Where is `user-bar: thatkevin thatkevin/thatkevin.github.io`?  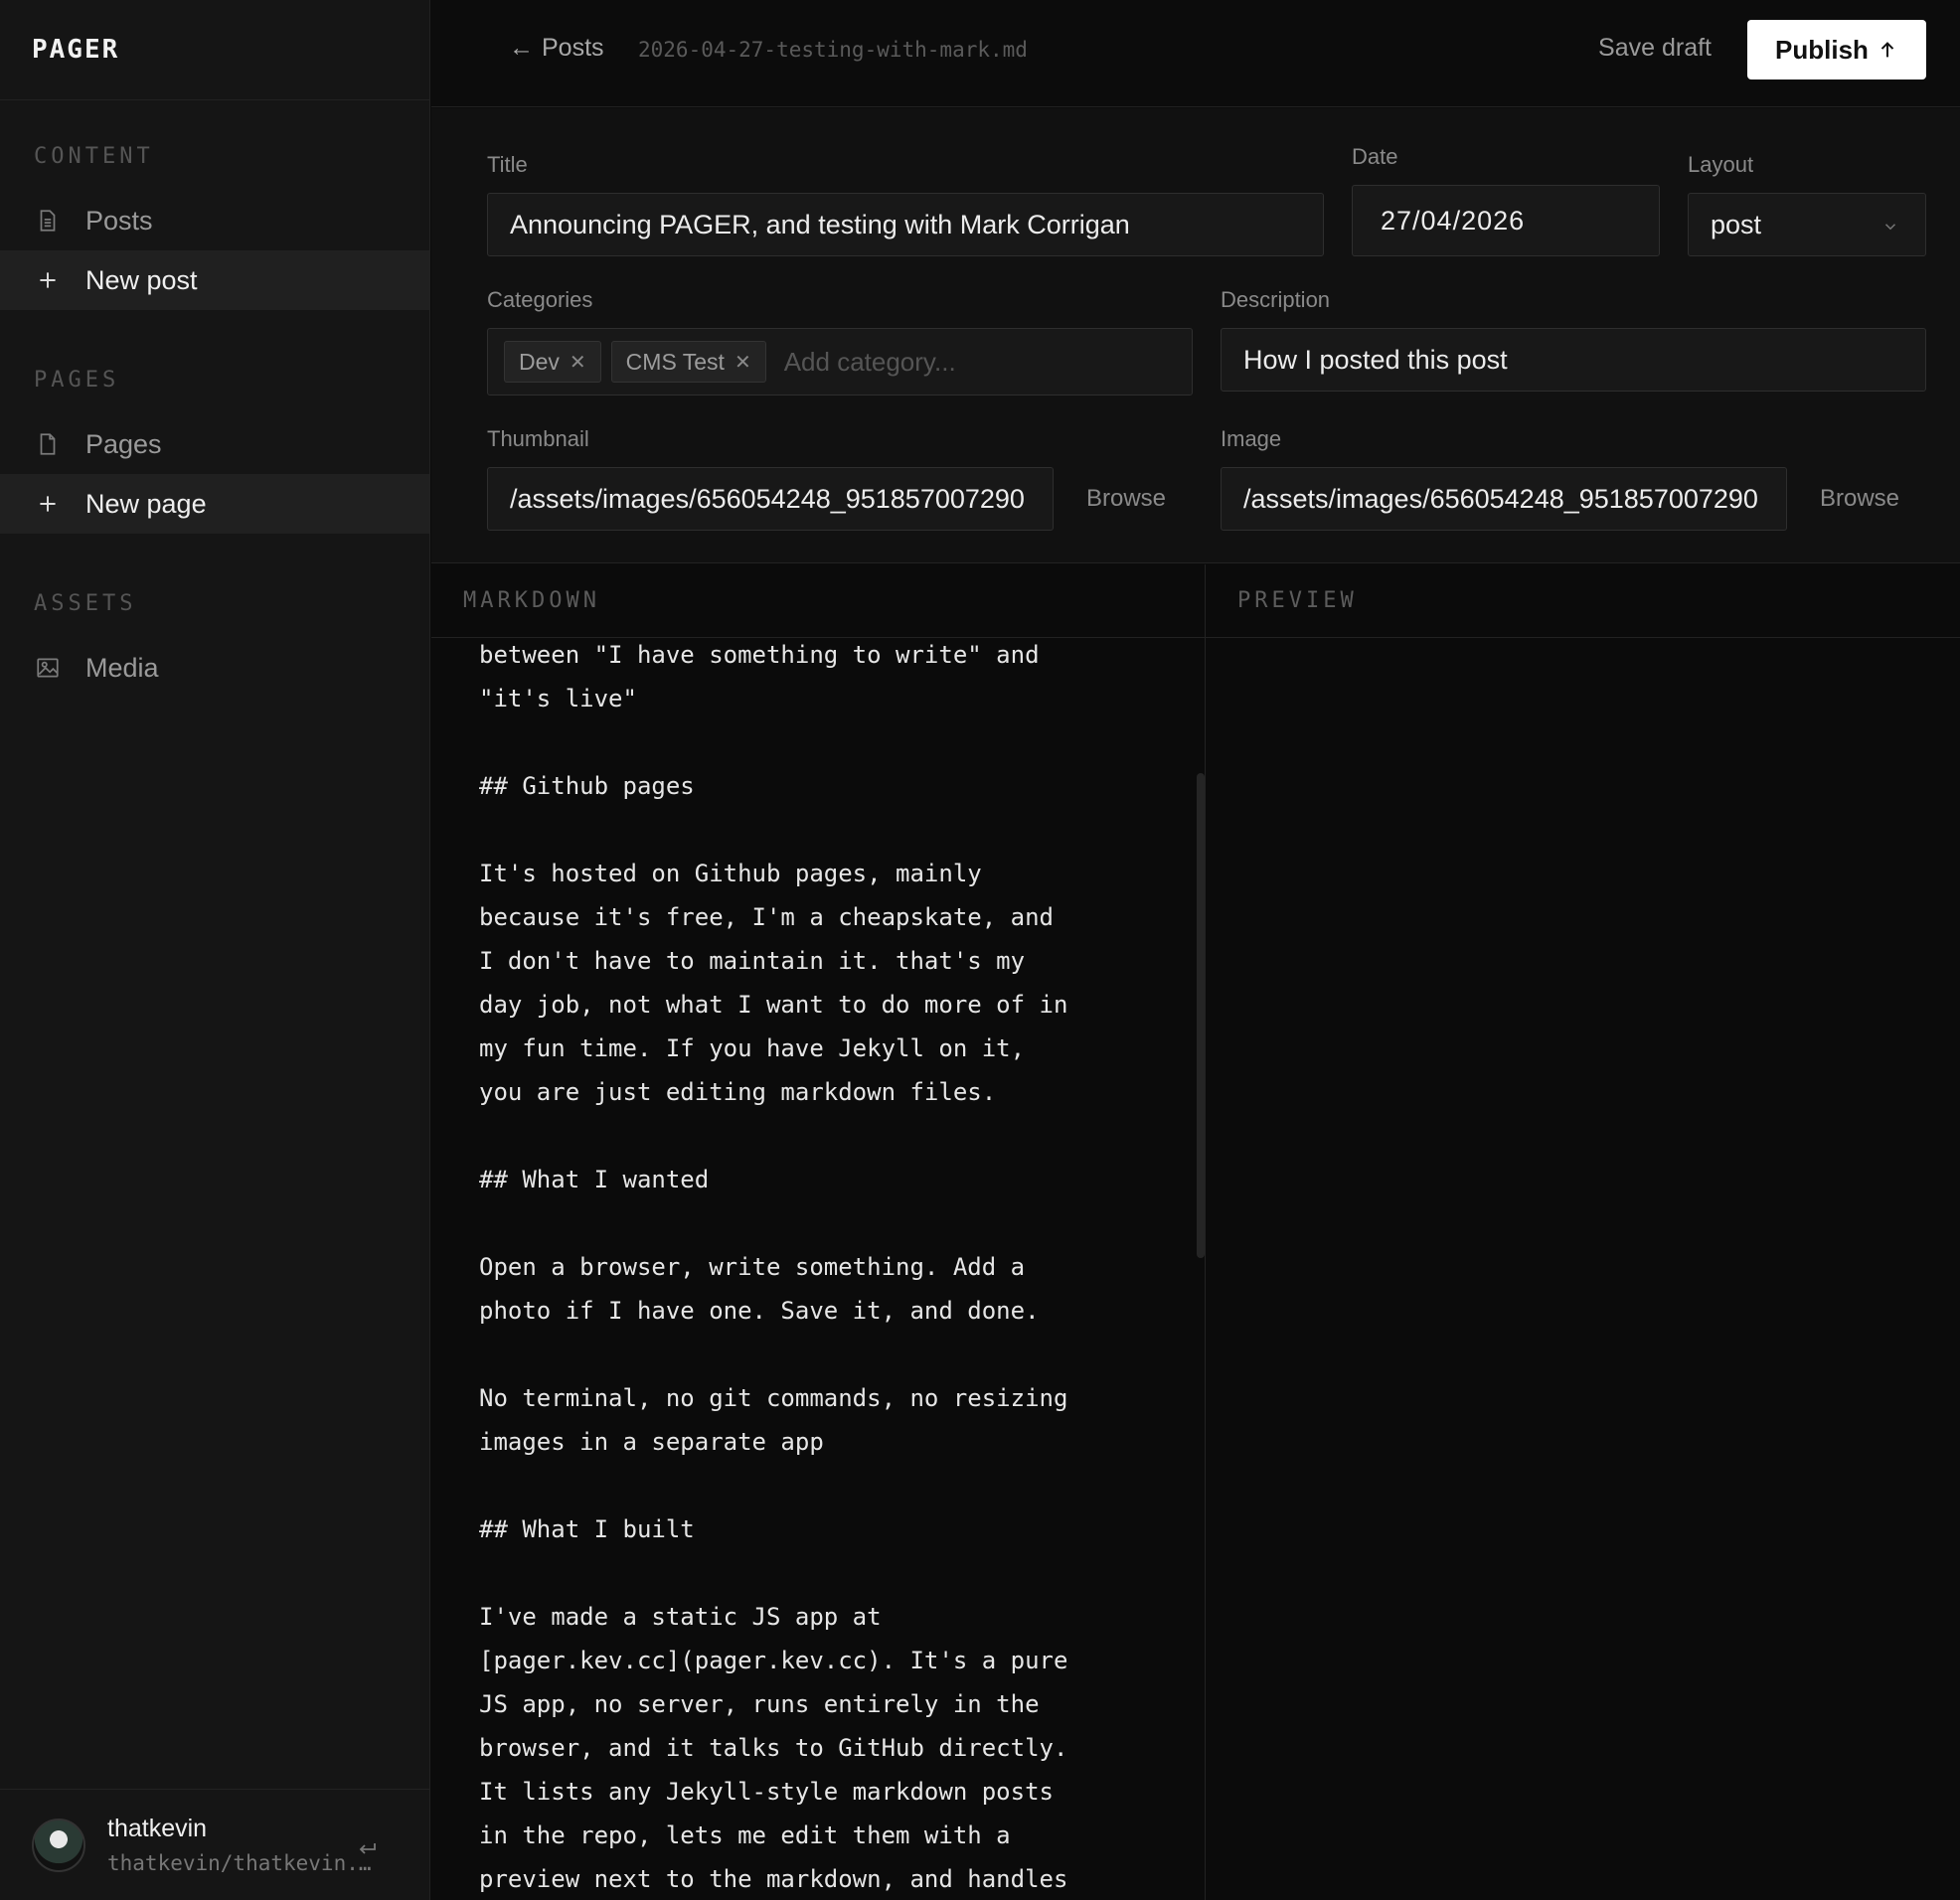
user-bar: thatkevin thatkevin/thatkevin.github.io is located at coordinates (215, 1844).